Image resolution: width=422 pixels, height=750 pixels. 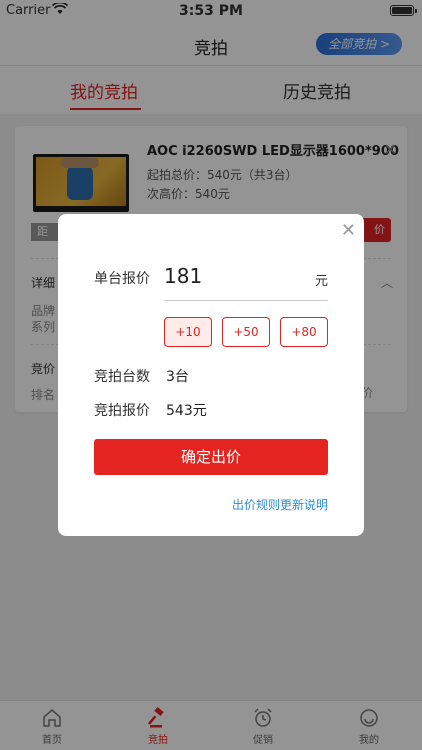 What do you see at coordinates (321, 281) in the screenshot?
I see `unit-price-unit: 元` at bounding box center [321, 281].